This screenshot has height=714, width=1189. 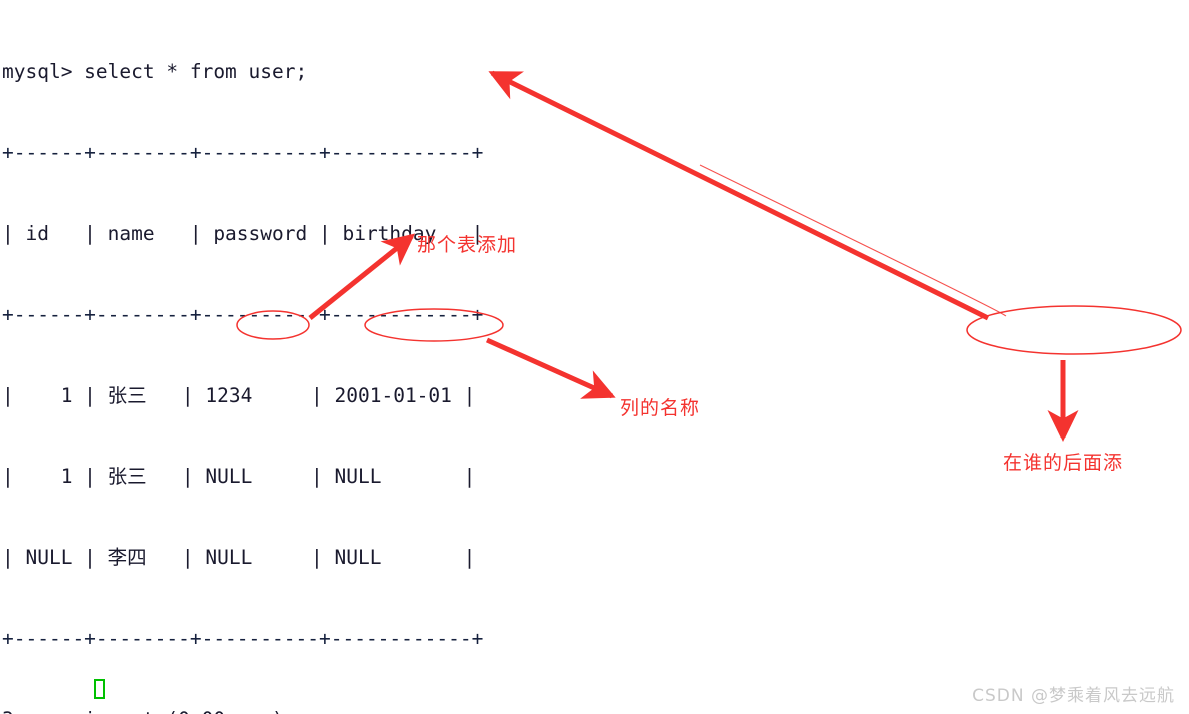 What do you see at coordinates (1073, 696) in the screenshot?
I see `csdn-watermark: CSDN @梦乘着风去远航` at bounding box center [1073, 696].